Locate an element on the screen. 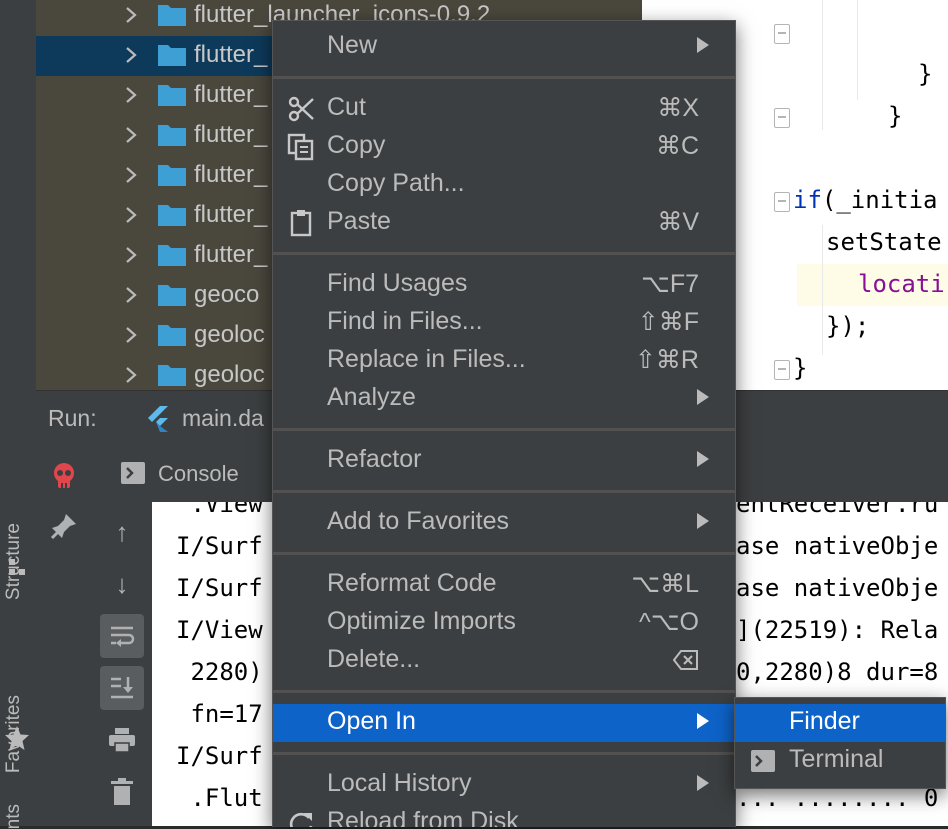 The height and width of the screenshot is (829, 948). delete-key-icon is located at coordinates (685, 663).